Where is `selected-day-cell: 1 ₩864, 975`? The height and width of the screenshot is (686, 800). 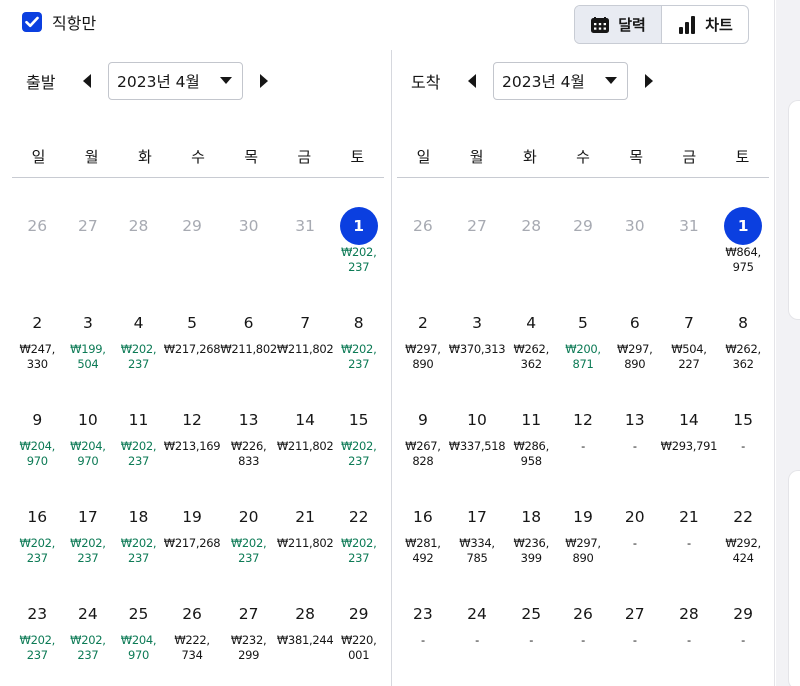
selected-day-cell: 1 ₩864, 975 is located at coordinates (743, 255).